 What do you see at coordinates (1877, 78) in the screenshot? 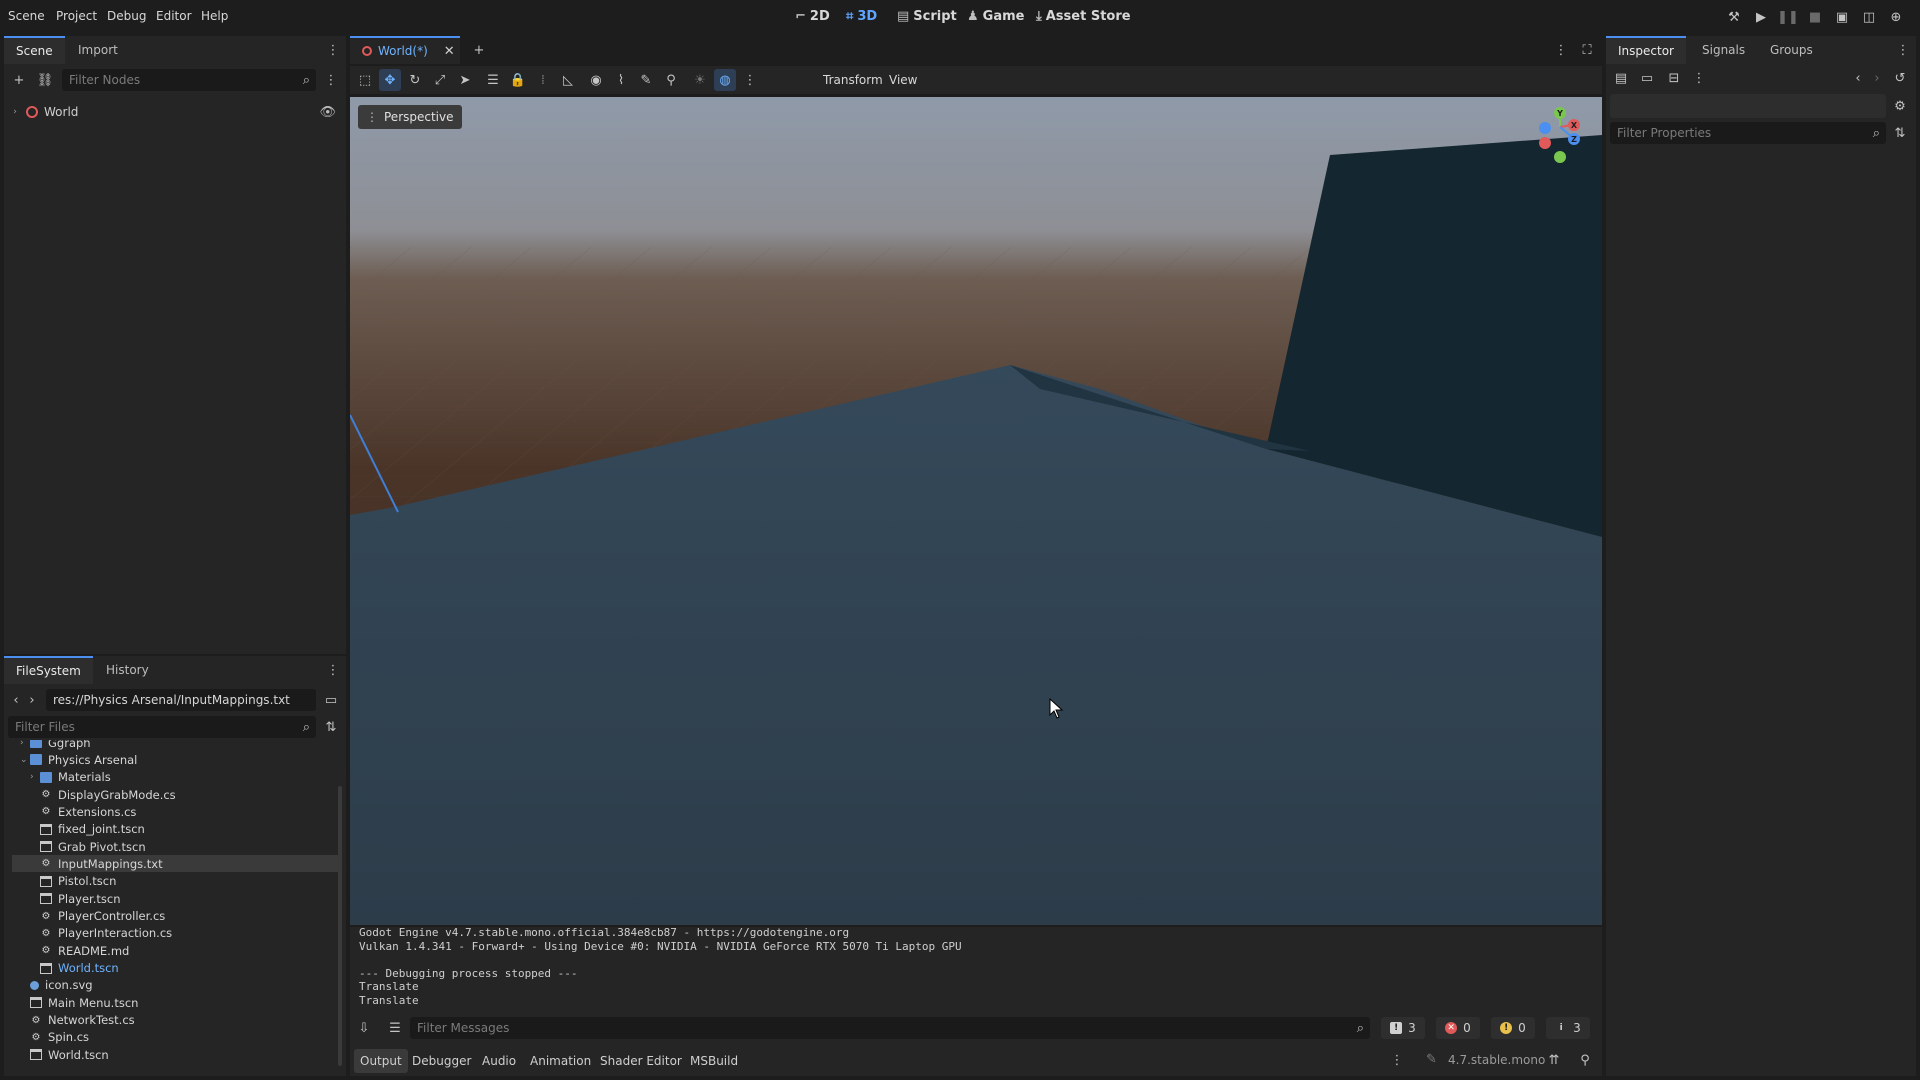
I see `history-forward-icon: ›` at bounding box center [1877, 78].